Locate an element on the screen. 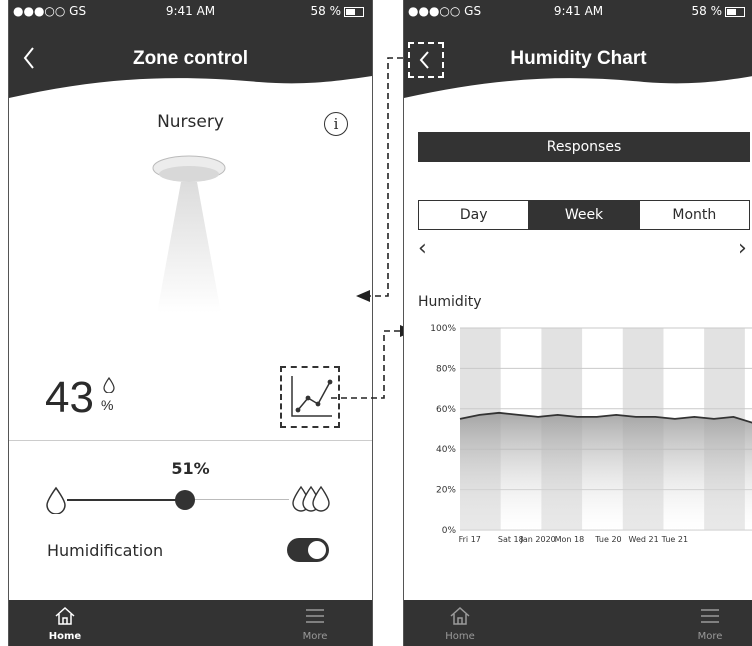  tab-more: More is located at coordinates (710, 624).